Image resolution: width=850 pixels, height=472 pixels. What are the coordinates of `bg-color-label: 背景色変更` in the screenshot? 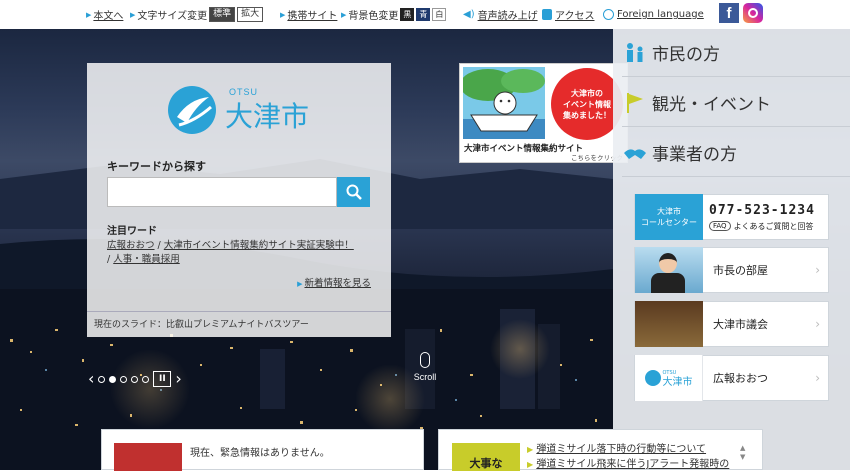 It's located at (373, 16).